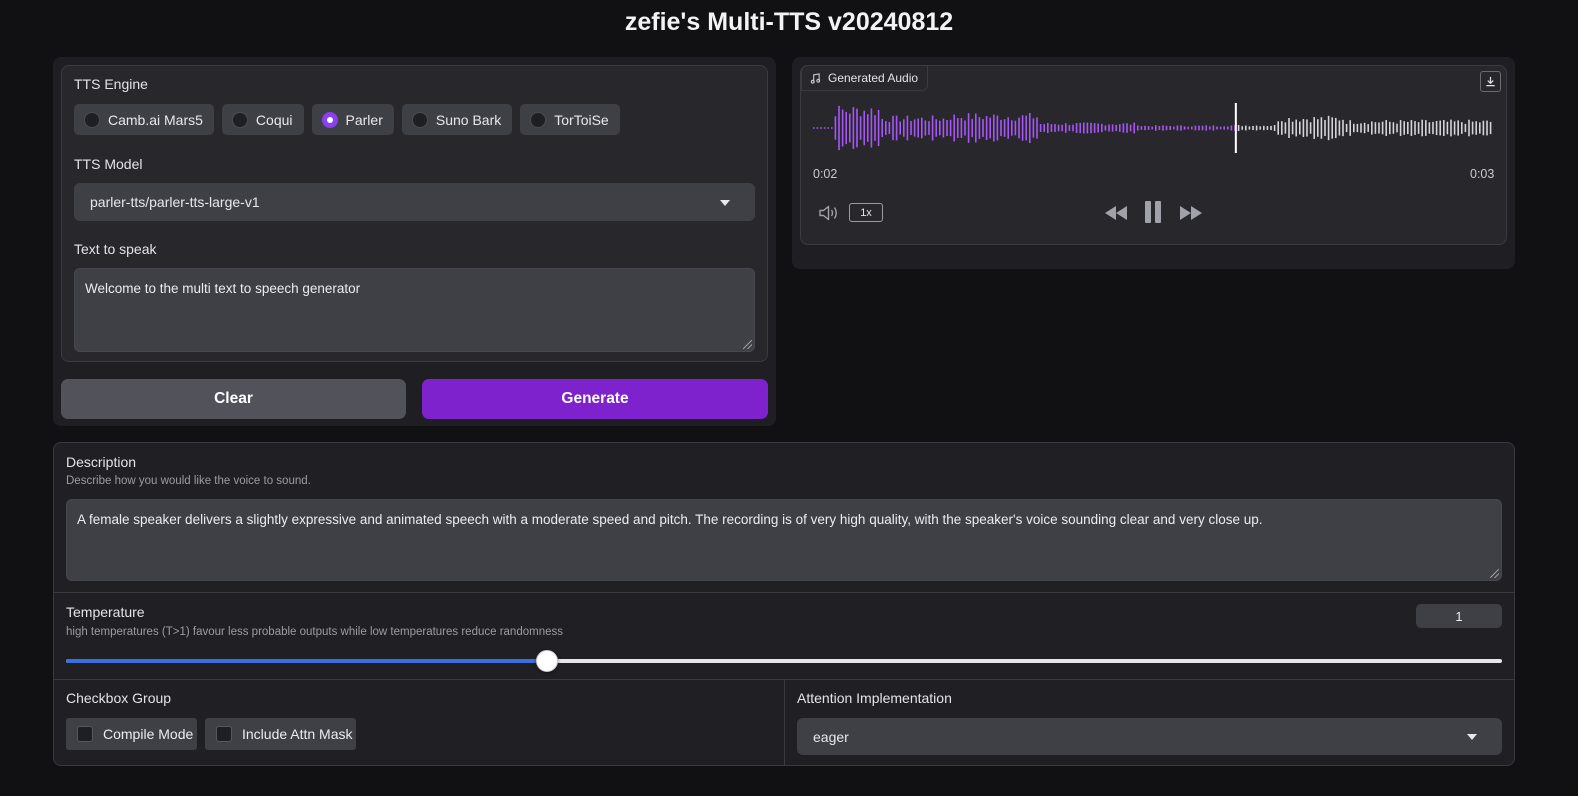 This screenshot has height=796, width=1578. I want to click on temperature-number-input: 1, so click(1459, 616).